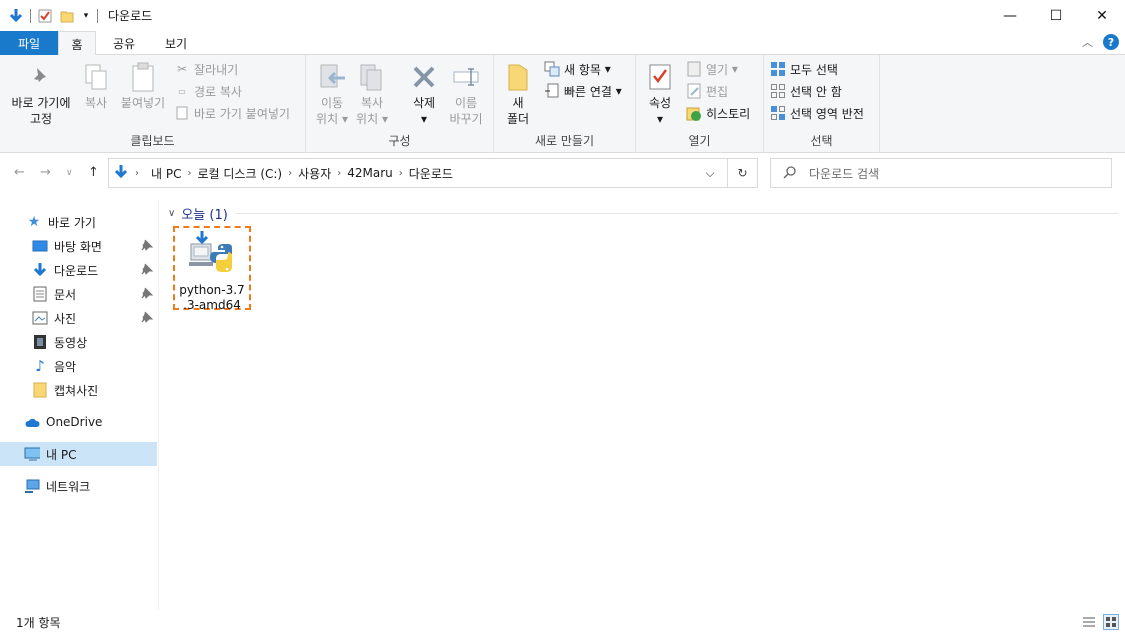 This screenshot has height=634, width=1125. What do you see at coordinates (712, 69) in the screenshot?
I see `open-button: 열기 ▾` at bounding box center [712, 69].